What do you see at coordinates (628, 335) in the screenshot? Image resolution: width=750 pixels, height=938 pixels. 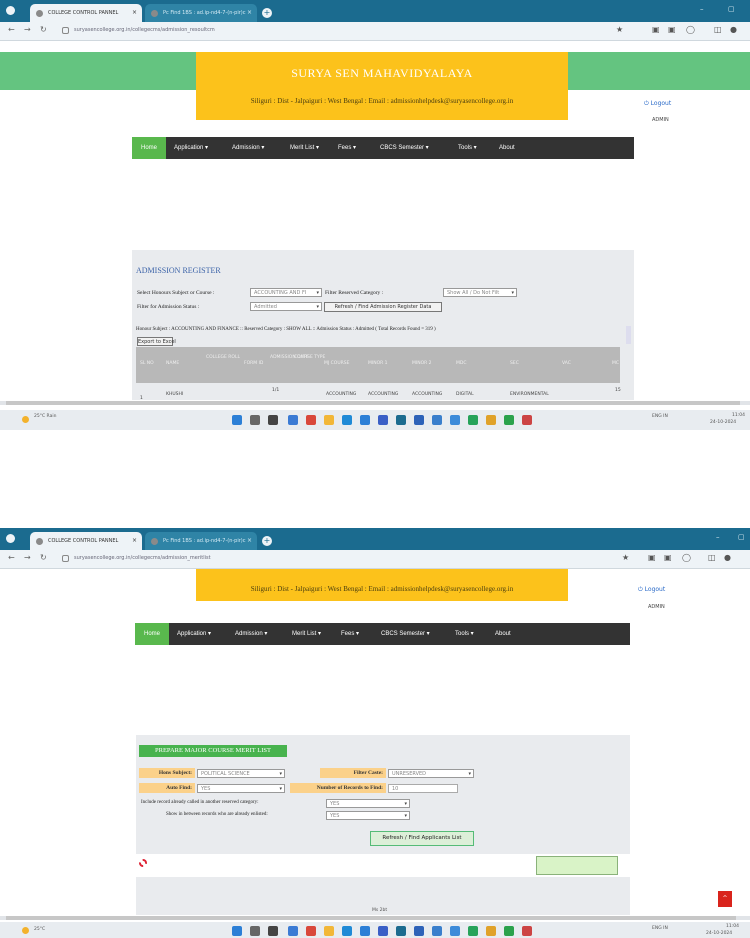 I see `vertical-scrollbar` at bounding box center [628, 335].